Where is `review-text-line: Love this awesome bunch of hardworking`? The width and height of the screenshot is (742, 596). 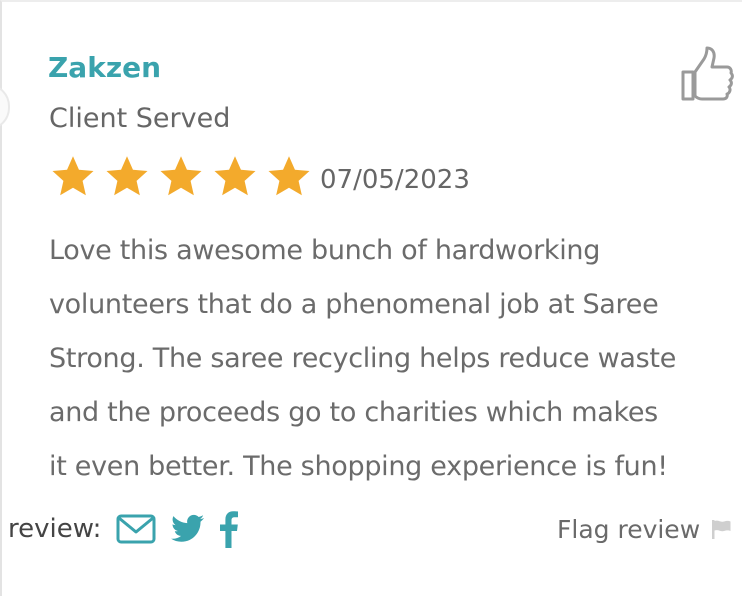
review-text-line: Love this awesome bunch of hardworking is located at coordinates (325, 250).